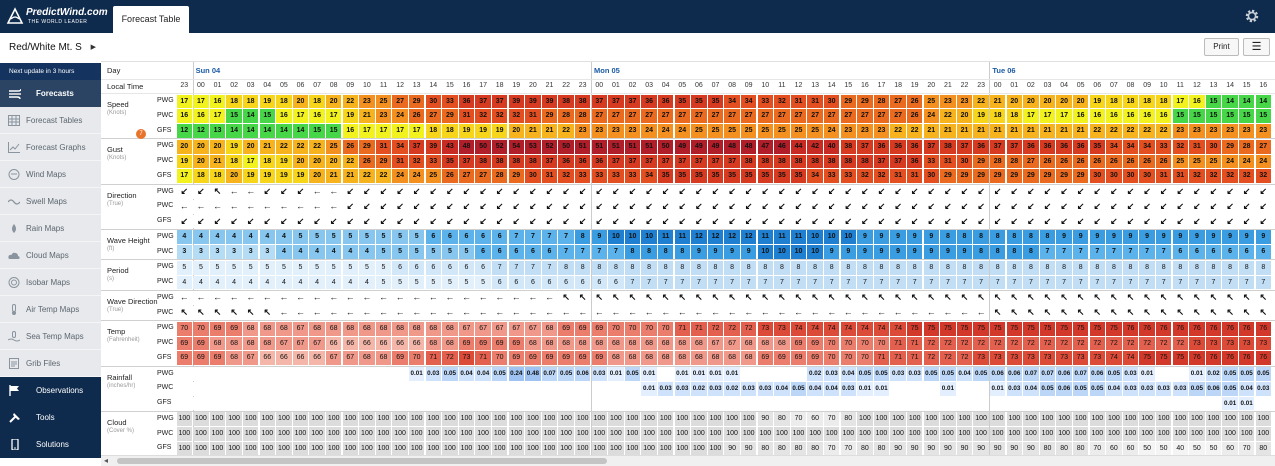 The height and width of the screenshot is (466, 1275). I want to click on scrollbar-thumb, so click(362, 461).